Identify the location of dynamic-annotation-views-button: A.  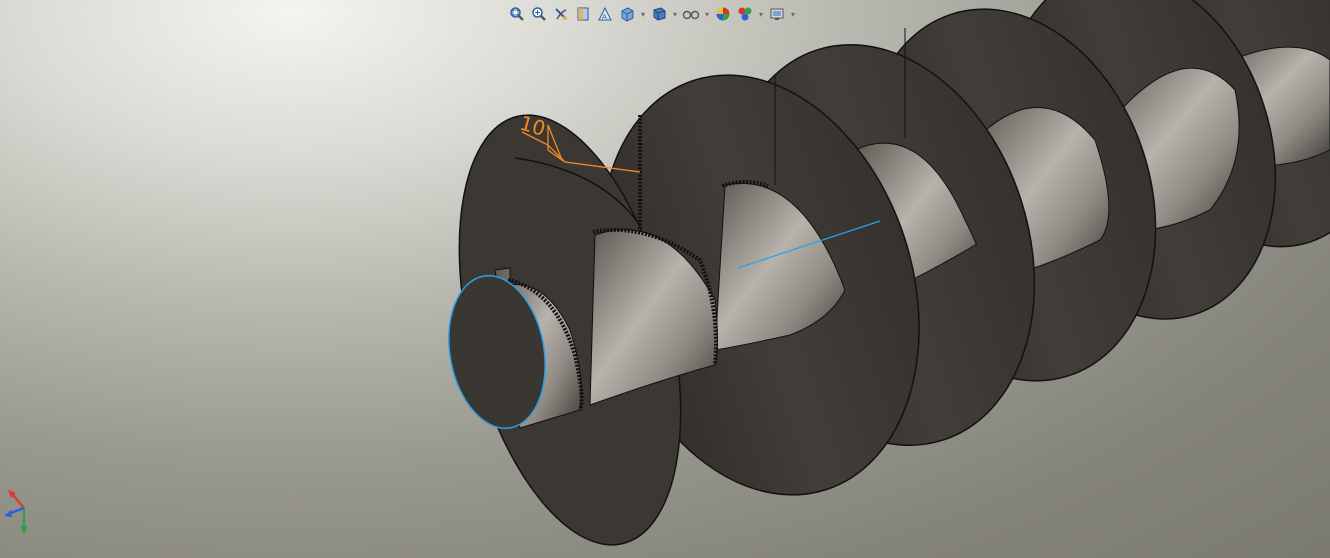
(605, 14).